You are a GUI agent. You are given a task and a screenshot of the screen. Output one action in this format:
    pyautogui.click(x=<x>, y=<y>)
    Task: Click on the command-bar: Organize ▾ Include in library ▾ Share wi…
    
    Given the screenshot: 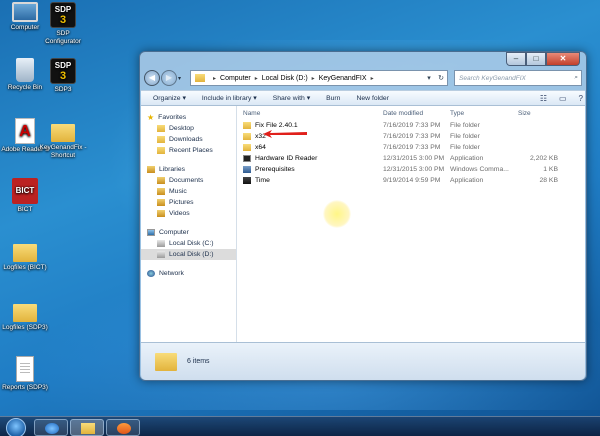 What is the action you would take?
    pyautogui.click(x=363, y=98)
    